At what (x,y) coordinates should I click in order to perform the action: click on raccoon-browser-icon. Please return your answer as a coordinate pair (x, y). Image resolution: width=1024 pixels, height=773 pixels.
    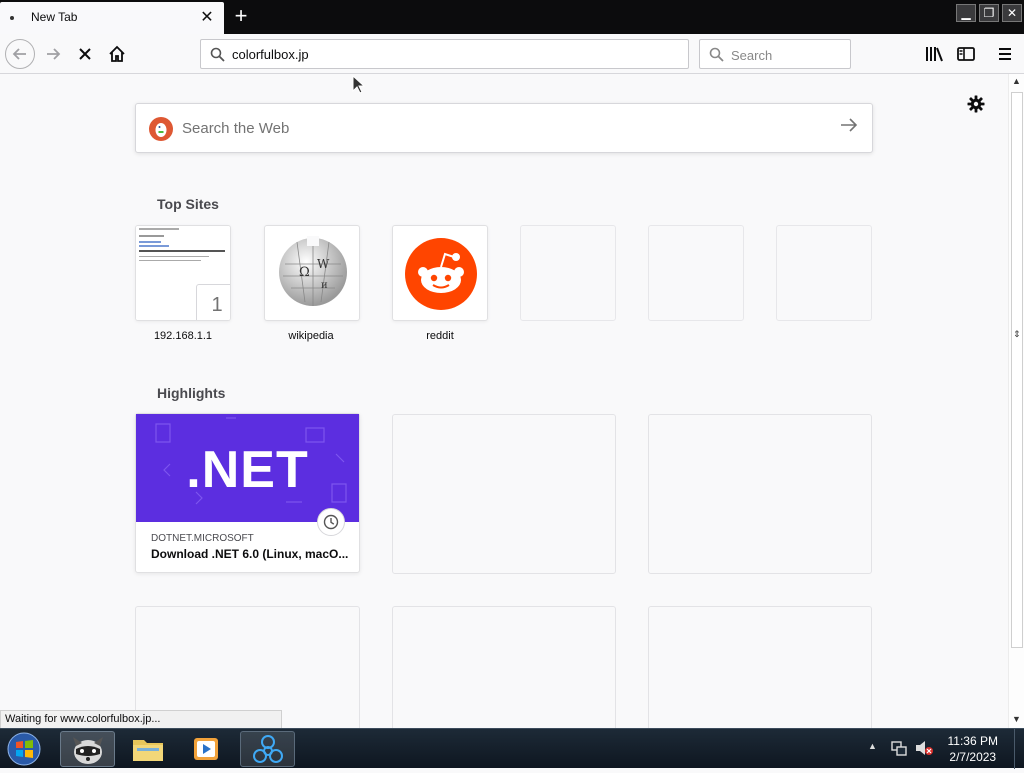
    Looking at the image, I should click on (88, 750).